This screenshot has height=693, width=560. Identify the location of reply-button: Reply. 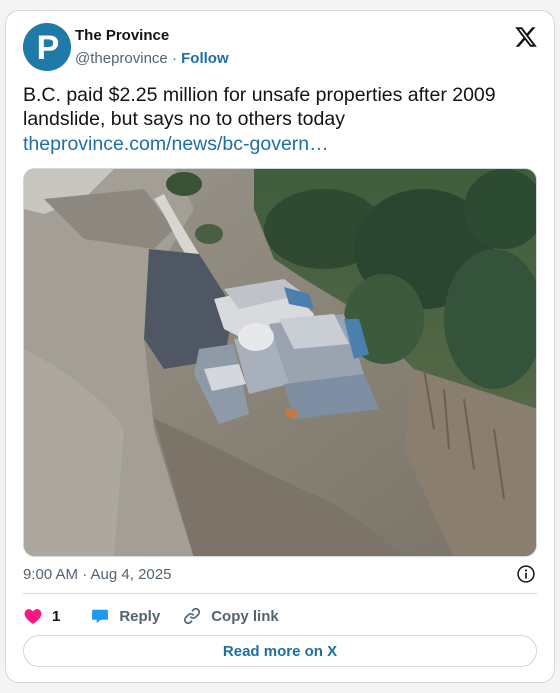
(125, 616).